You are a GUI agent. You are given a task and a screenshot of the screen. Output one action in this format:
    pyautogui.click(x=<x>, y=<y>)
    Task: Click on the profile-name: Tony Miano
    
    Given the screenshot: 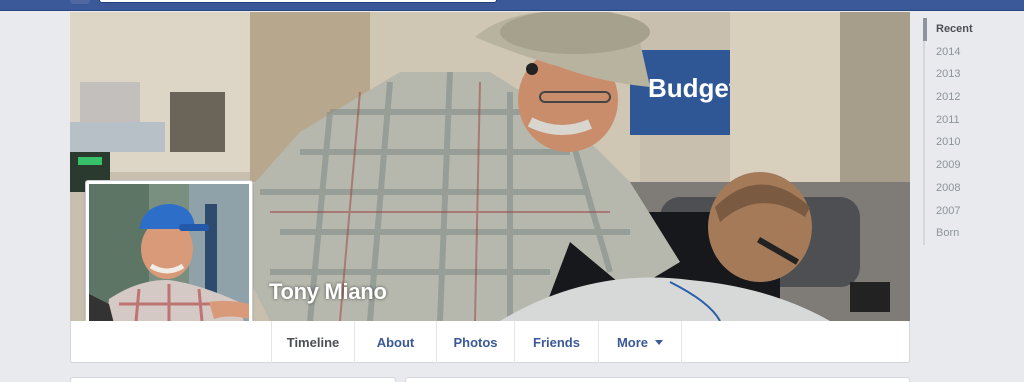 What is the action you would take?
    pyautogui.click(x=328, y=292)
    